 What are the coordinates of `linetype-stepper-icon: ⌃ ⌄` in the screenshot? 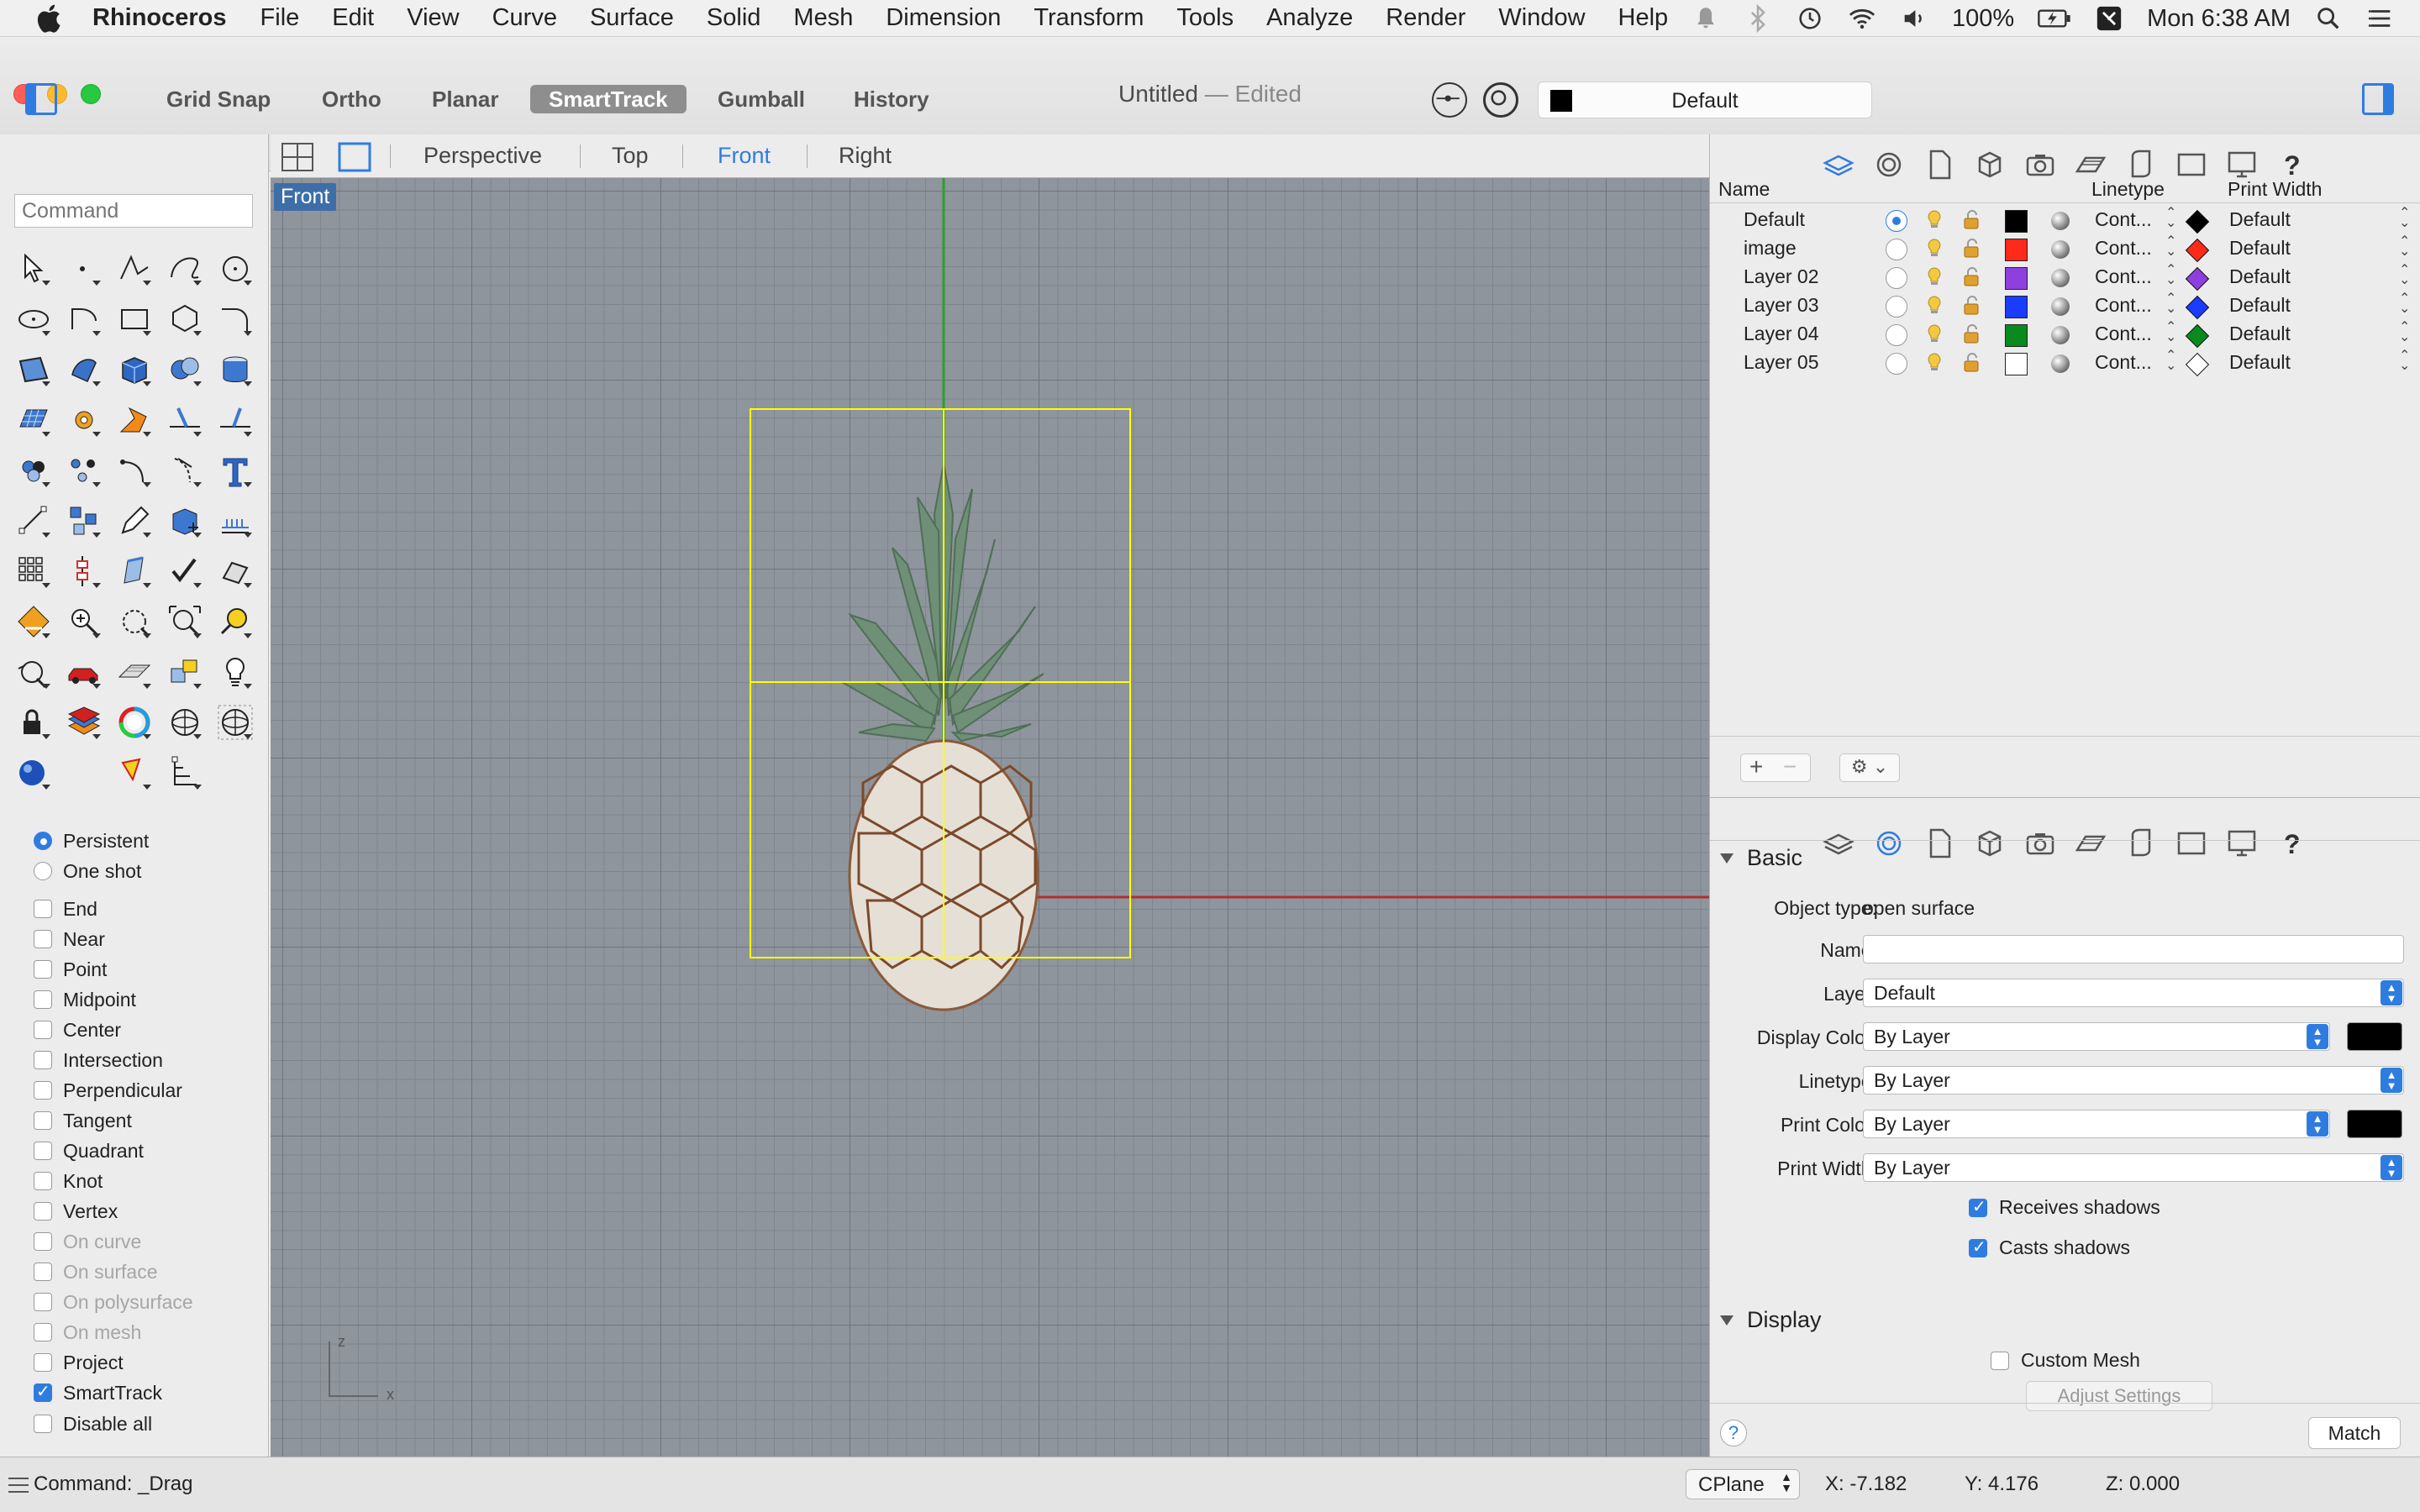 It's located at (2170, 304).